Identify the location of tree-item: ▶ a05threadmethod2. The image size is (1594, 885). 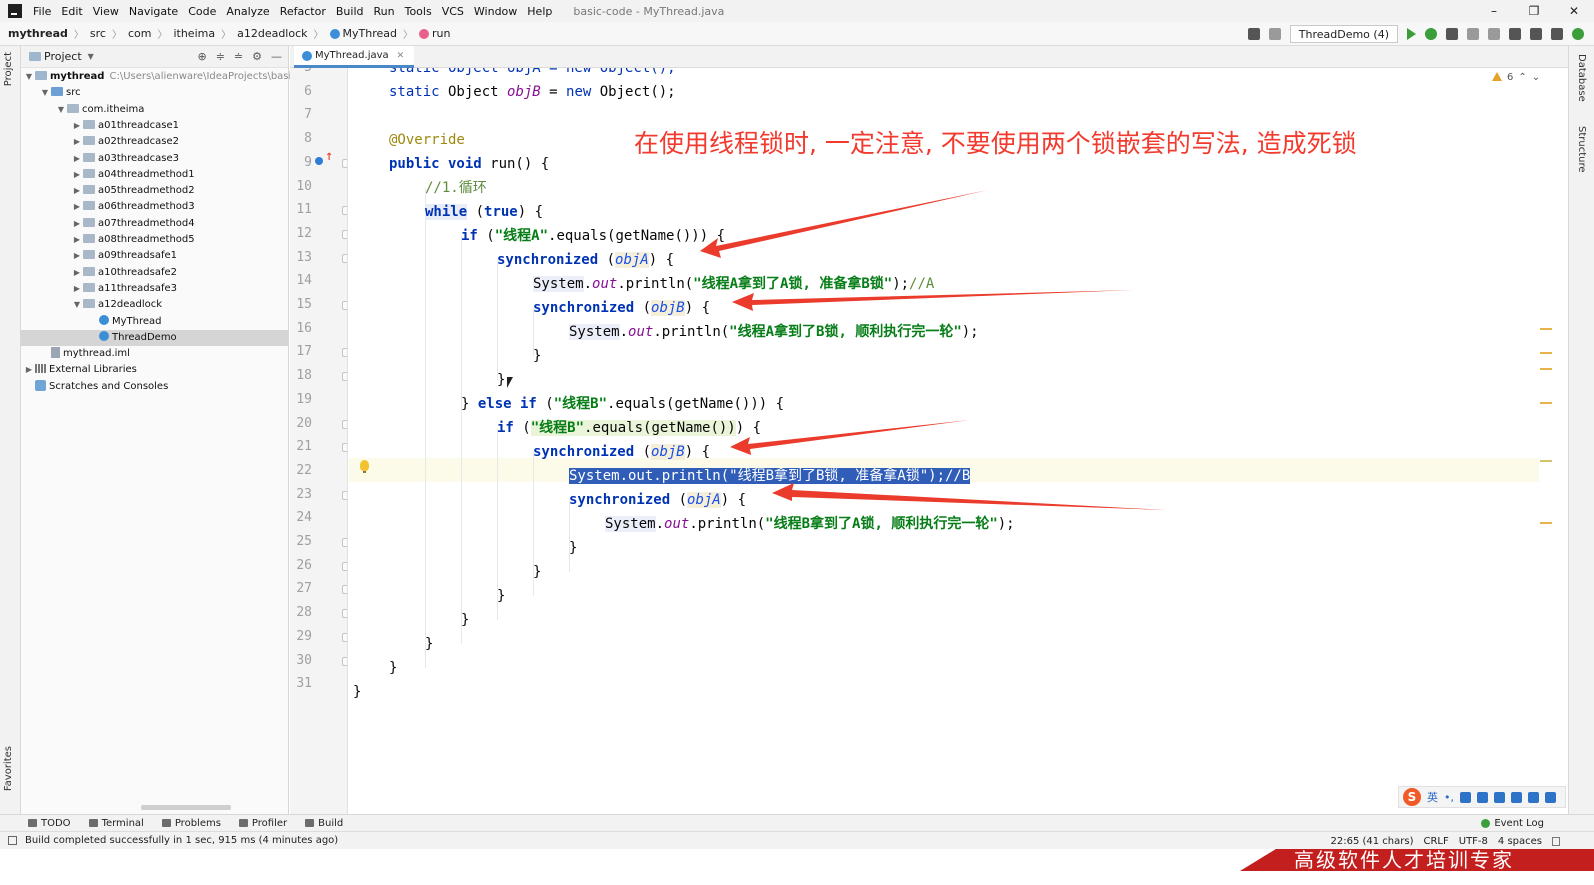
(154, 191).